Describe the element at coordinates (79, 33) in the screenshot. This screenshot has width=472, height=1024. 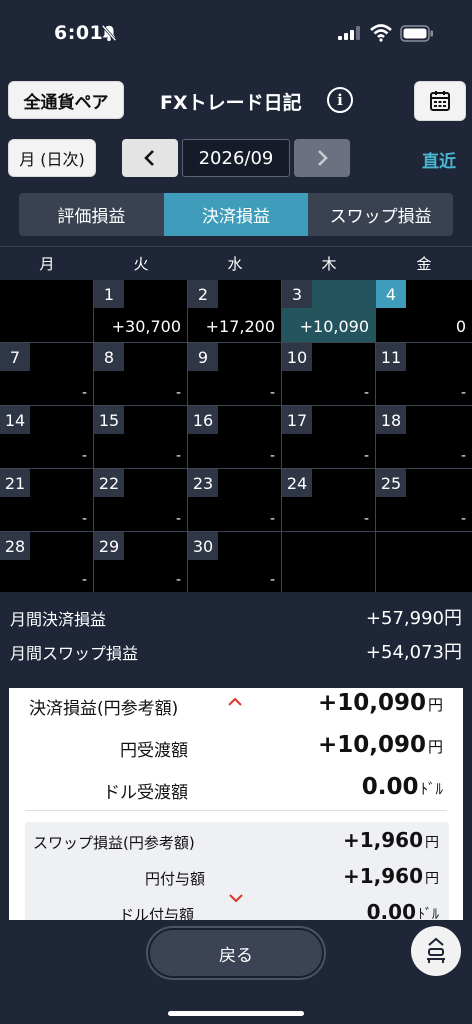
I see `status-time: 6:01` at that location.